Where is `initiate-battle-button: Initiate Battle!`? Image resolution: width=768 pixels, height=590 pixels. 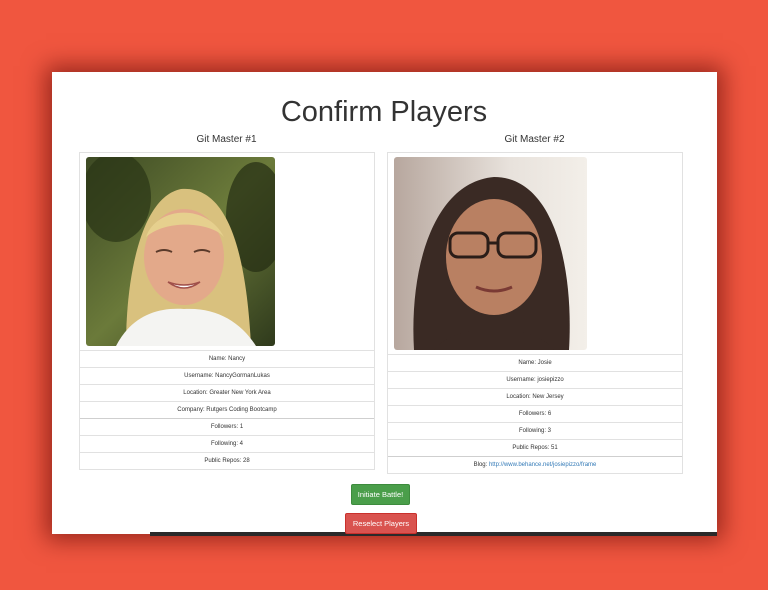
initiate-battle-button: Initiate Battle! is located at coordinates (380, 494).